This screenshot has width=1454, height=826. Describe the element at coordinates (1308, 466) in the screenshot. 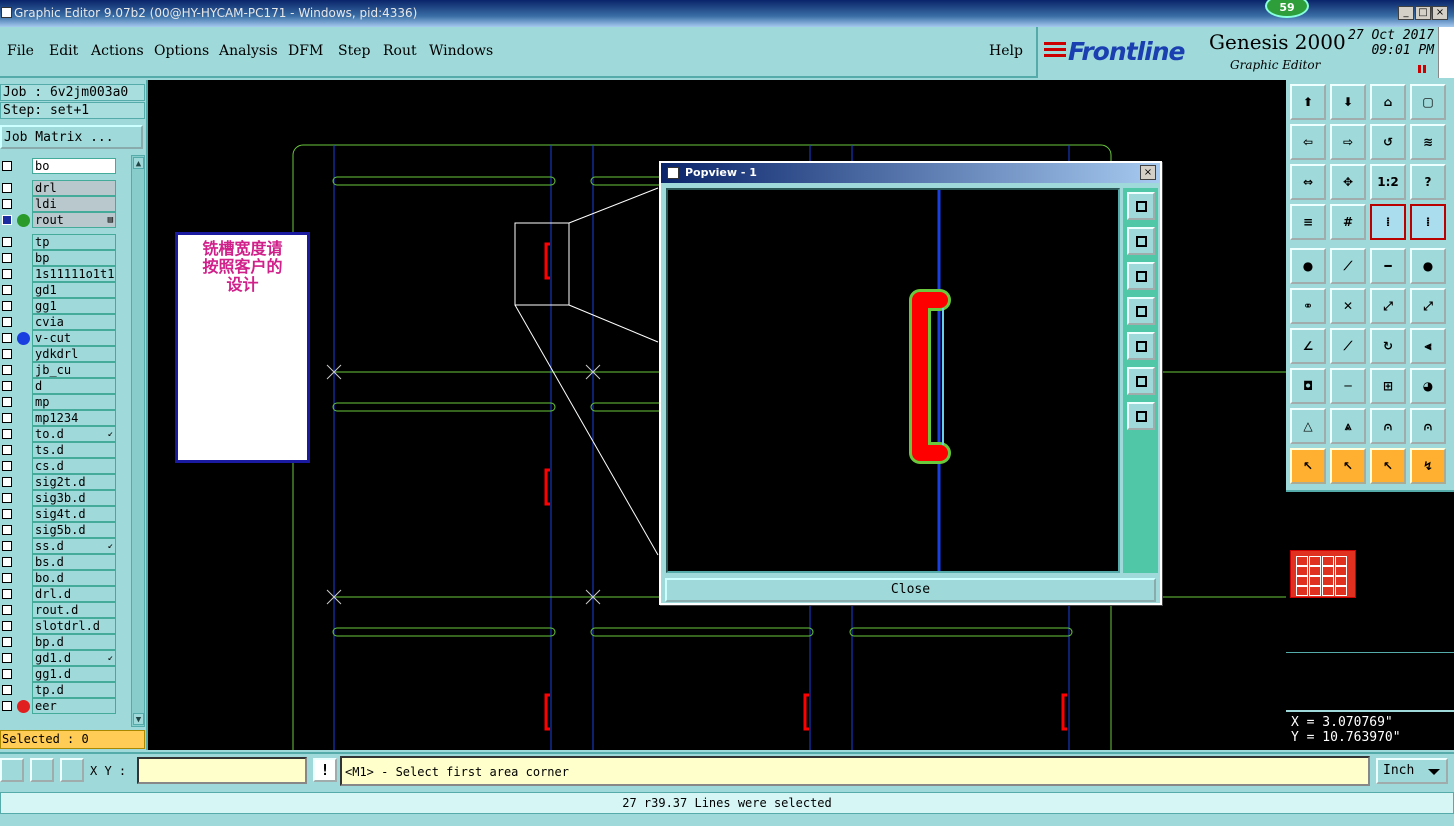

I see `select-arrow-icon: ↖` at that location.